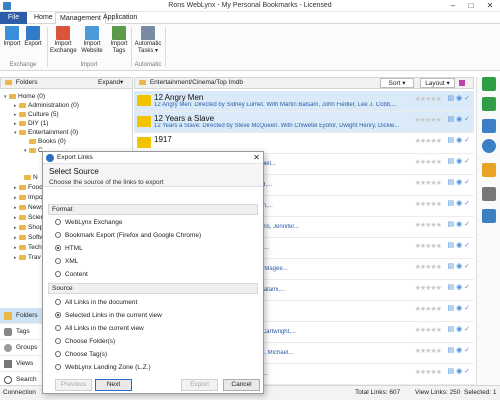  I want to click on tag-icon, so click(489, 194).